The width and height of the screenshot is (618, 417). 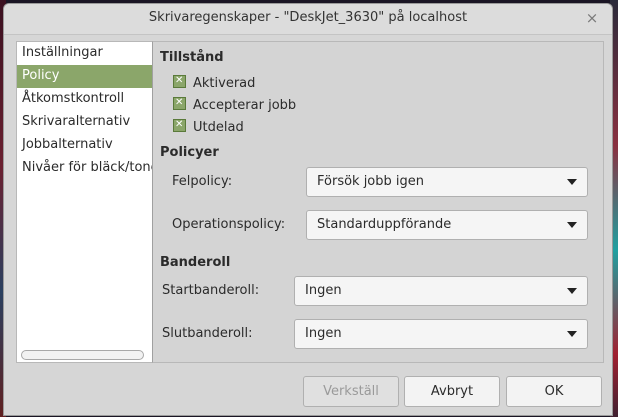 I want to click on sidebar-item-label: Policy, so click(x=41, y=75).